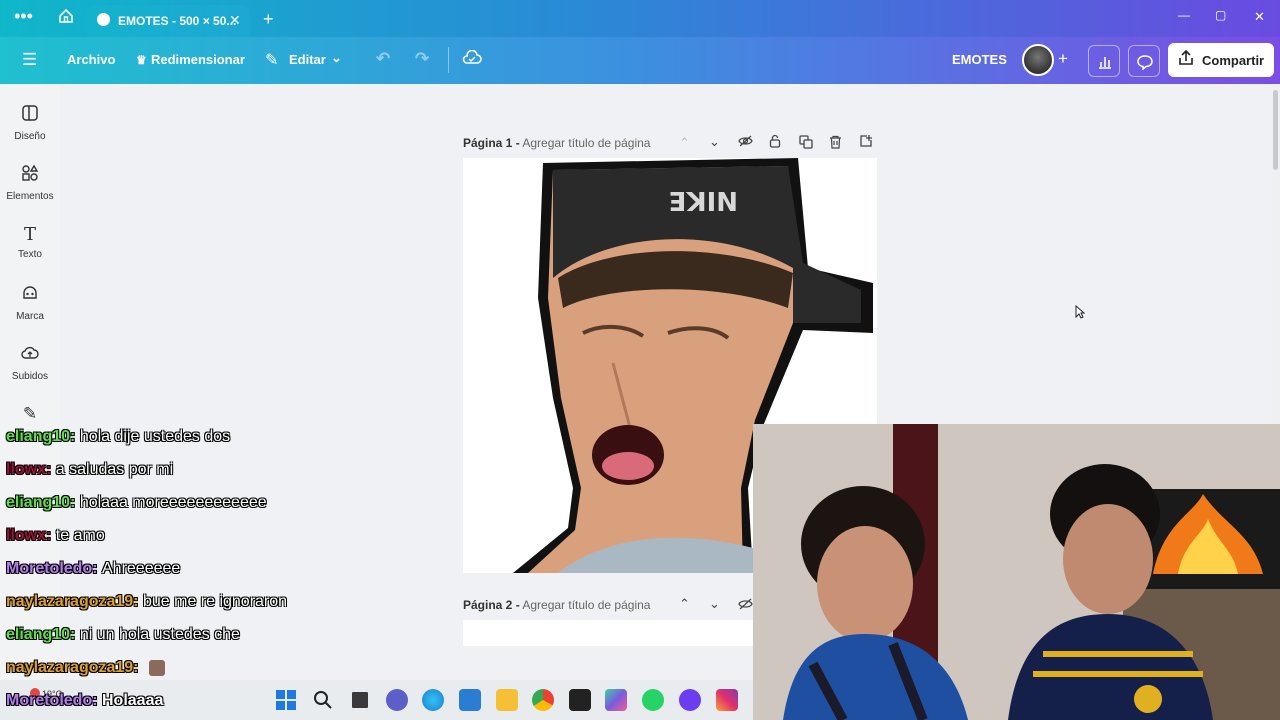  I want to click on instagram-icon, so click(727, 700).